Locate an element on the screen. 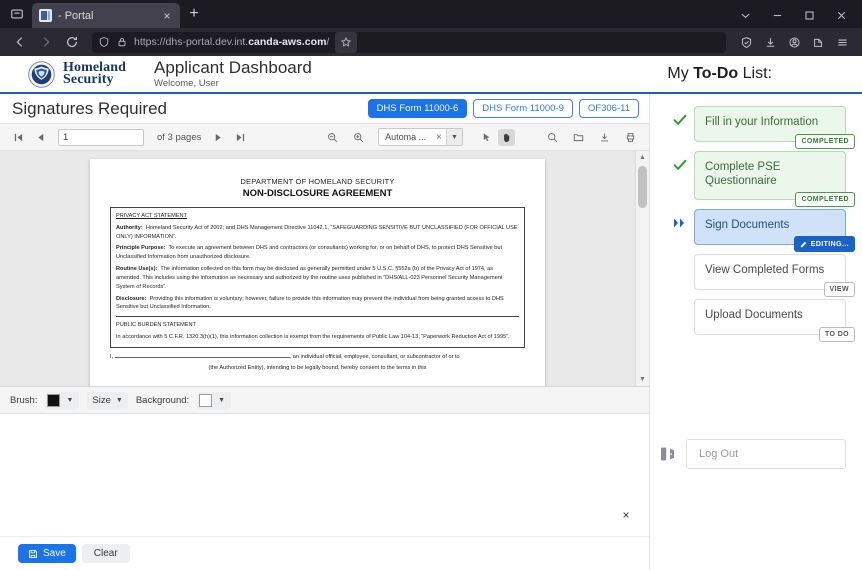 Image resolution: width=862 pixels, height=570 pixels. open-file-icon is located at coordinates (578, 137).